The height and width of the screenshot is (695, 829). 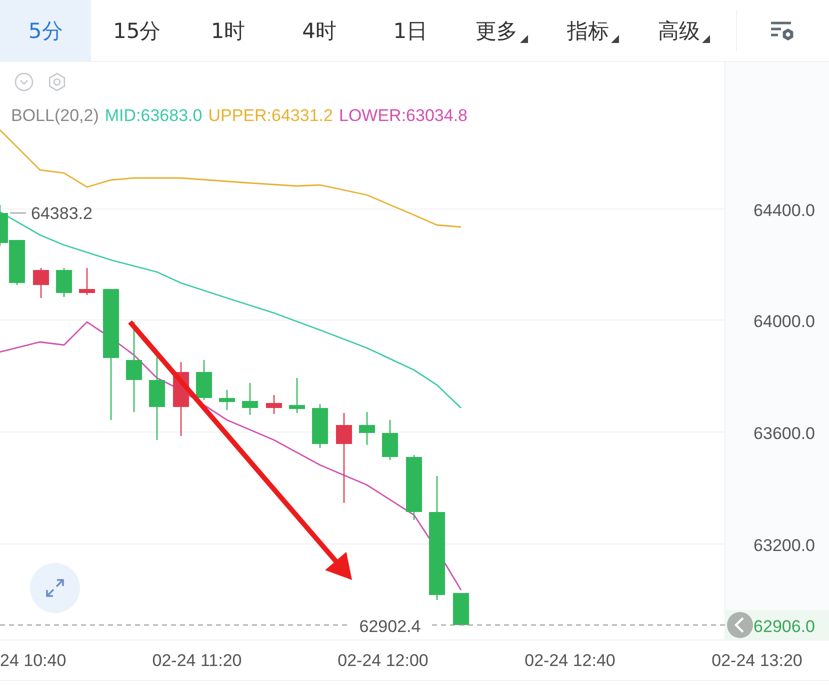 What do you see at coordinates (740, 625) in the screenshot?
I see `scroll-back-button` at bounding box center [740, 625].